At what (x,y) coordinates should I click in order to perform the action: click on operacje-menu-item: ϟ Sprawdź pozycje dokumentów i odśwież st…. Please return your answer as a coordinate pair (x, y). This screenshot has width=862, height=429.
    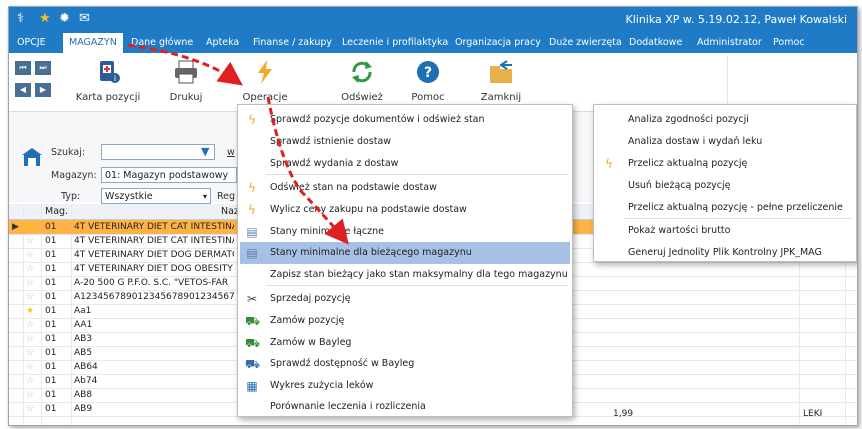
    Looking at the image, I should click on (405, 120).